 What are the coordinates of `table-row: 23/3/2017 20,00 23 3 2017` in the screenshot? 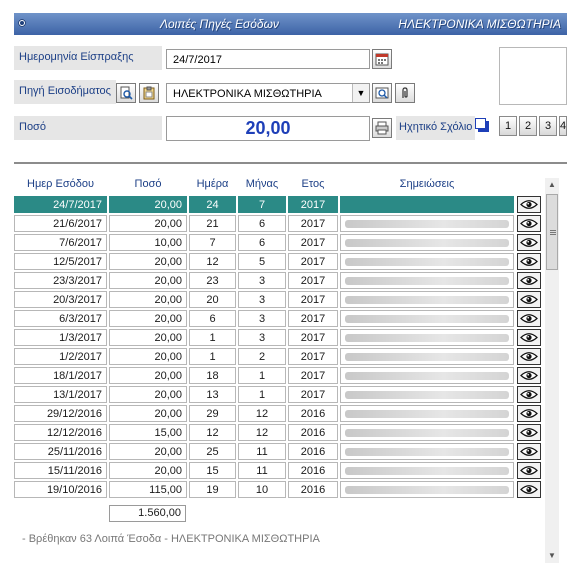 It's located at (279, 281).